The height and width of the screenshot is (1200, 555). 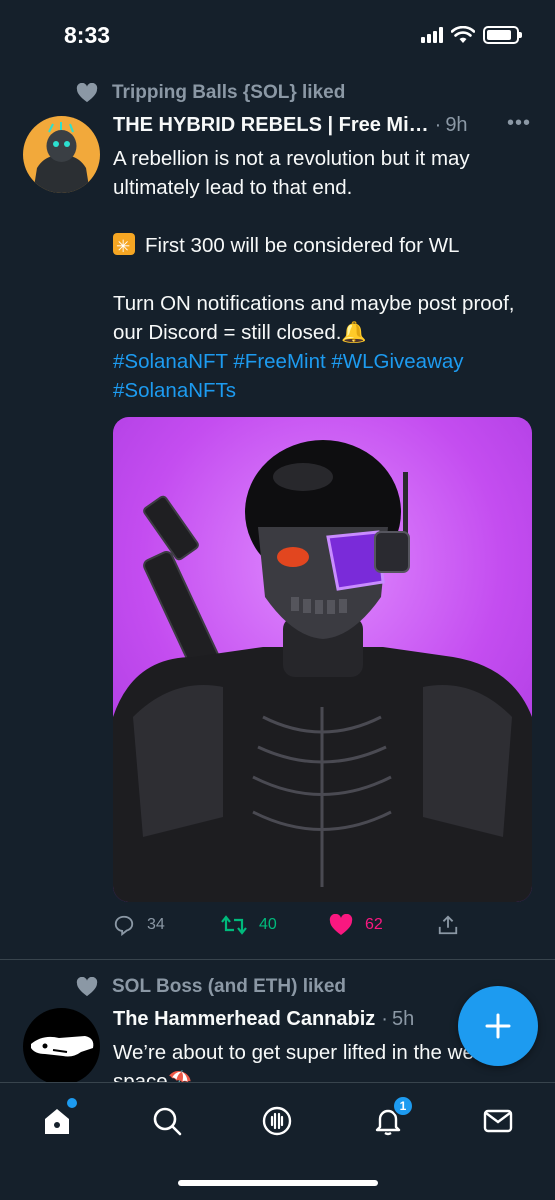 What do you see at coordinates (277, 35) in the screenshot?
I see `status-bar: 8:33` at bounding box center [277, 35].